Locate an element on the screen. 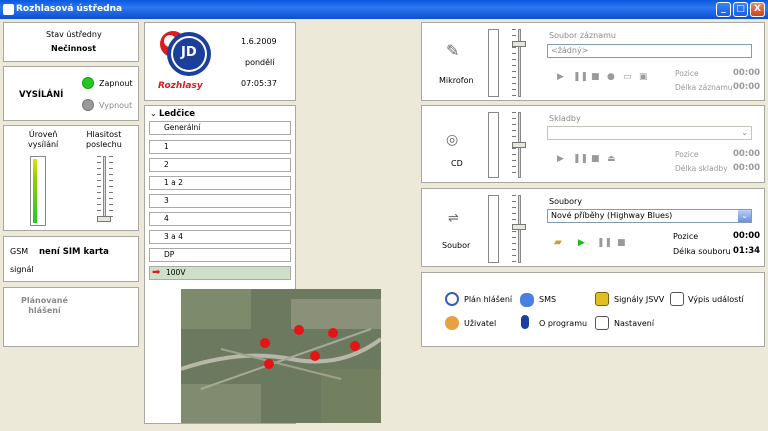 The width and height of the screenshot is (768, 431). microphone-slider-thumb is located at coordinates (519, 44).